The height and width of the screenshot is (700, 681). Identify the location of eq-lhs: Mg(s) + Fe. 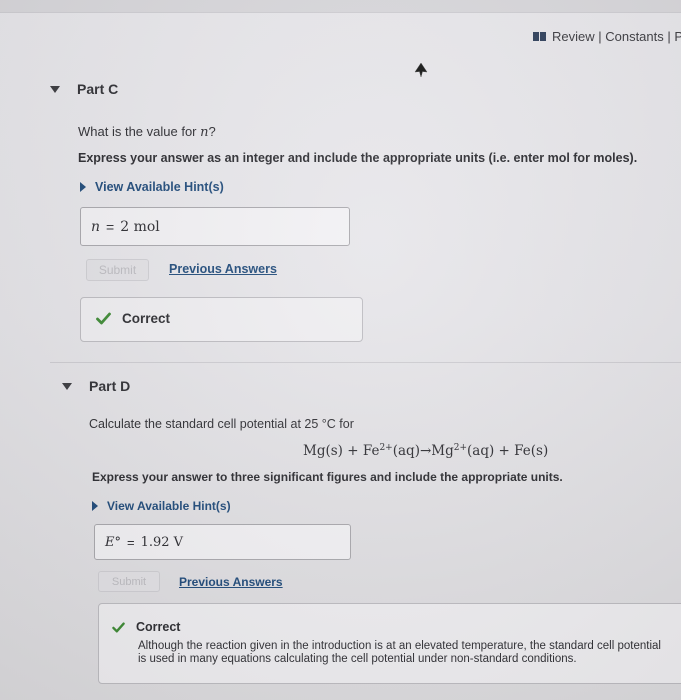
(341, 451).